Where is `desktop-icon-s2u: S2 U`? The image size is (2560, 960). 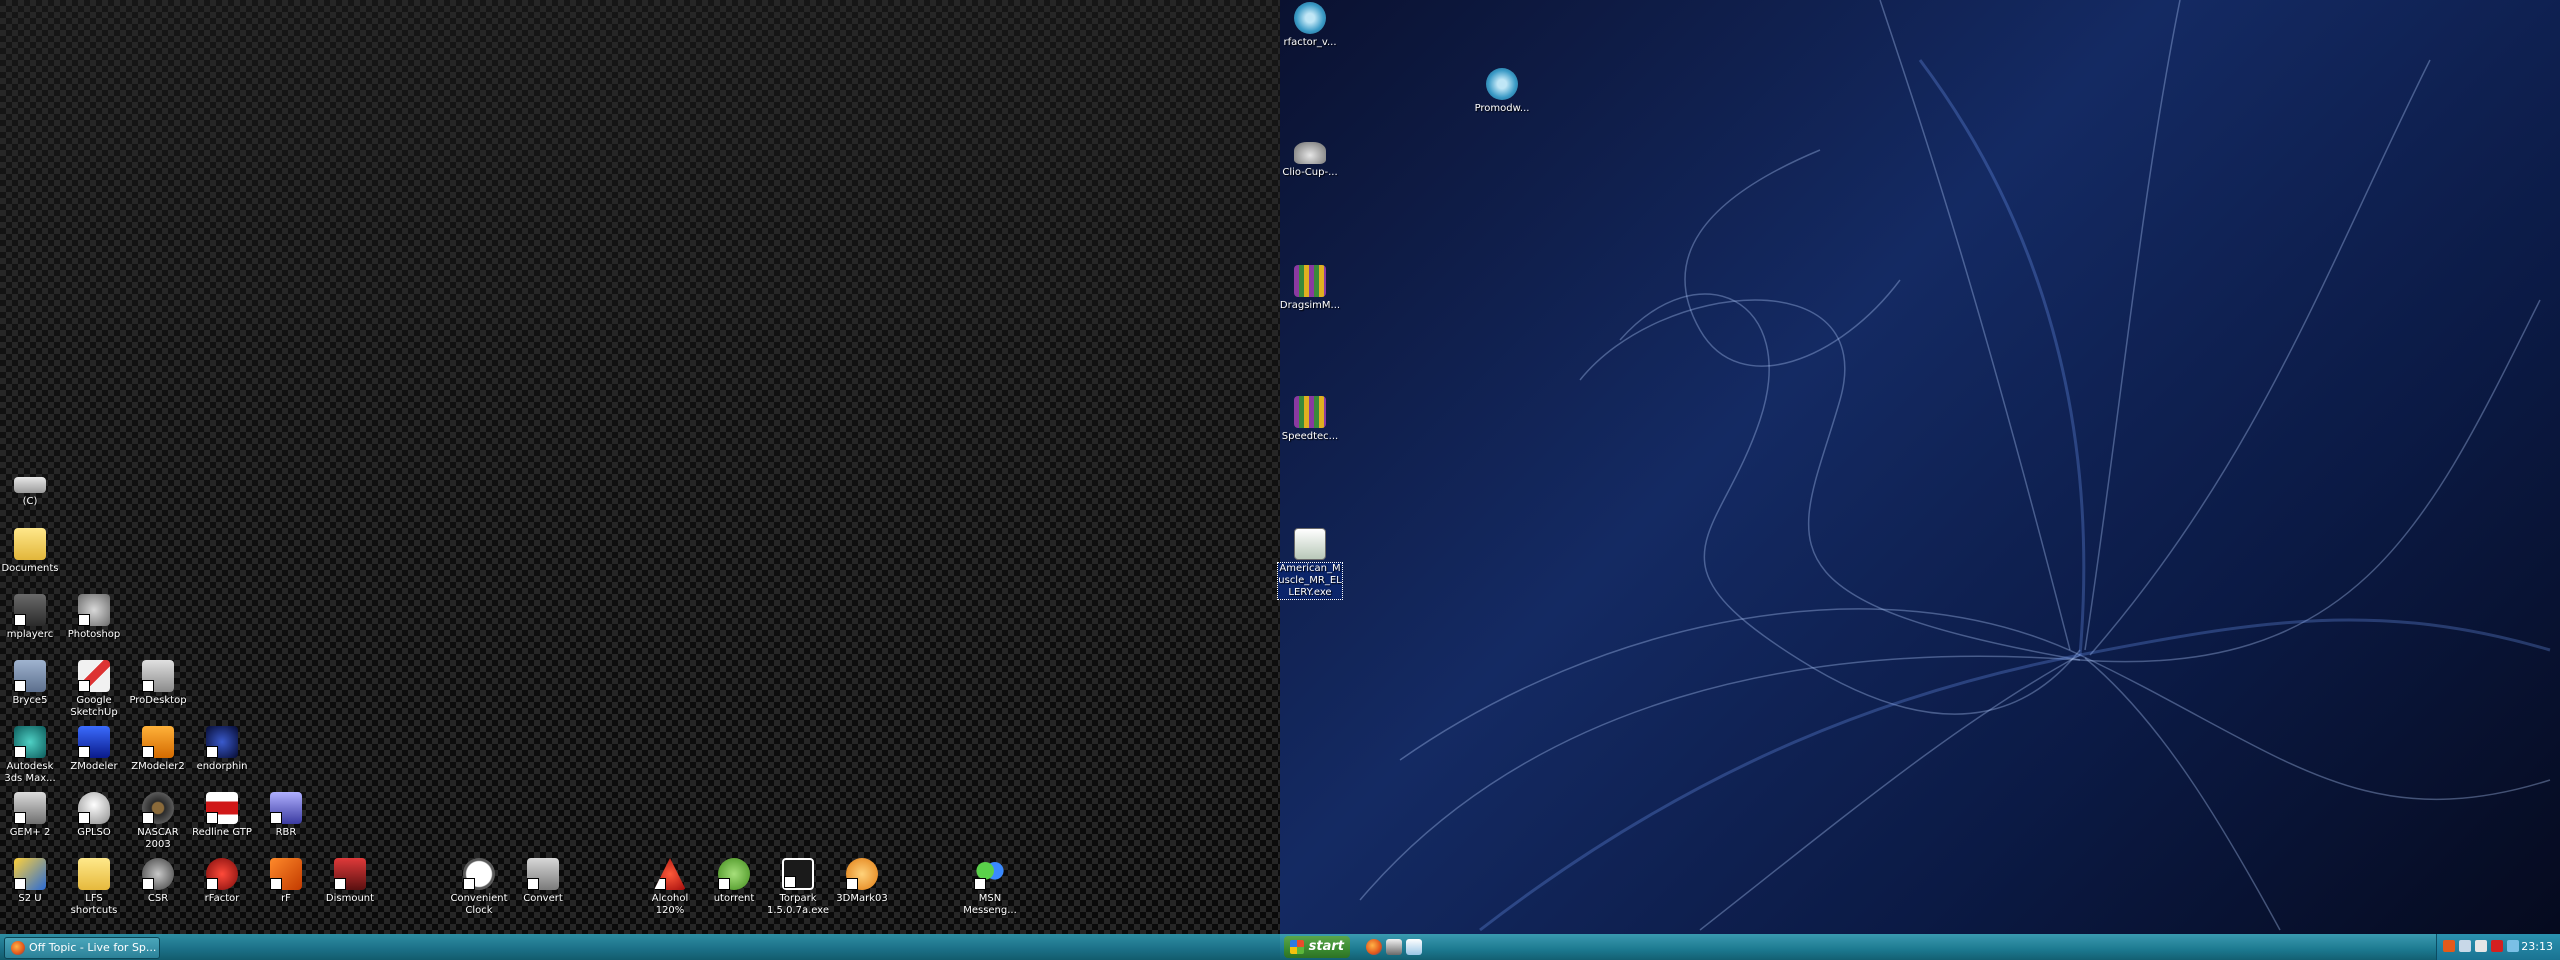 desktop-icon-s2u: S2 U is located at coordinates (31, 881).